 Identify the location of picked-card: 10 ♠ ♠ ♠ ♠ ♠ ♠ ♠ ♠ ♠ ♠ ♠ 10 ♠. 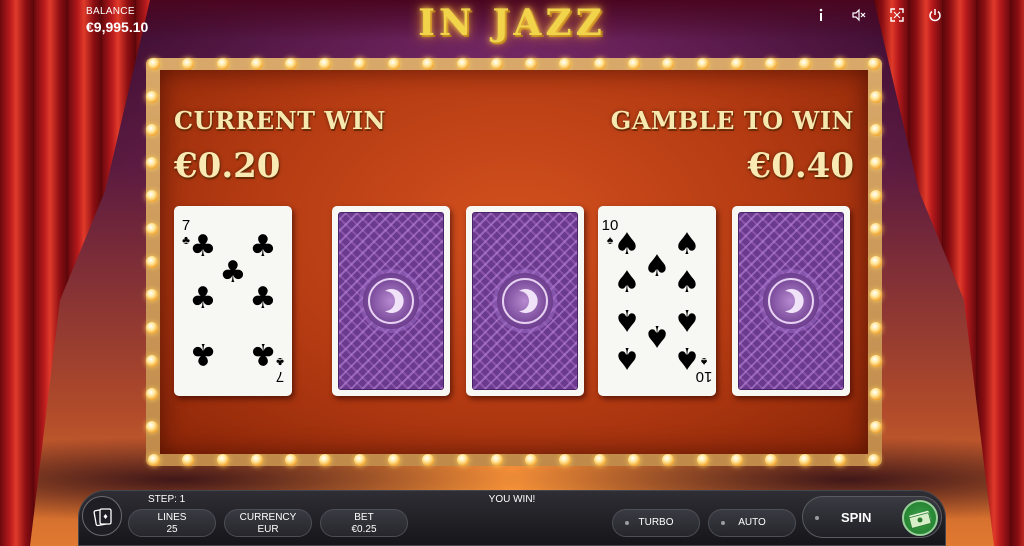
(657, 301).